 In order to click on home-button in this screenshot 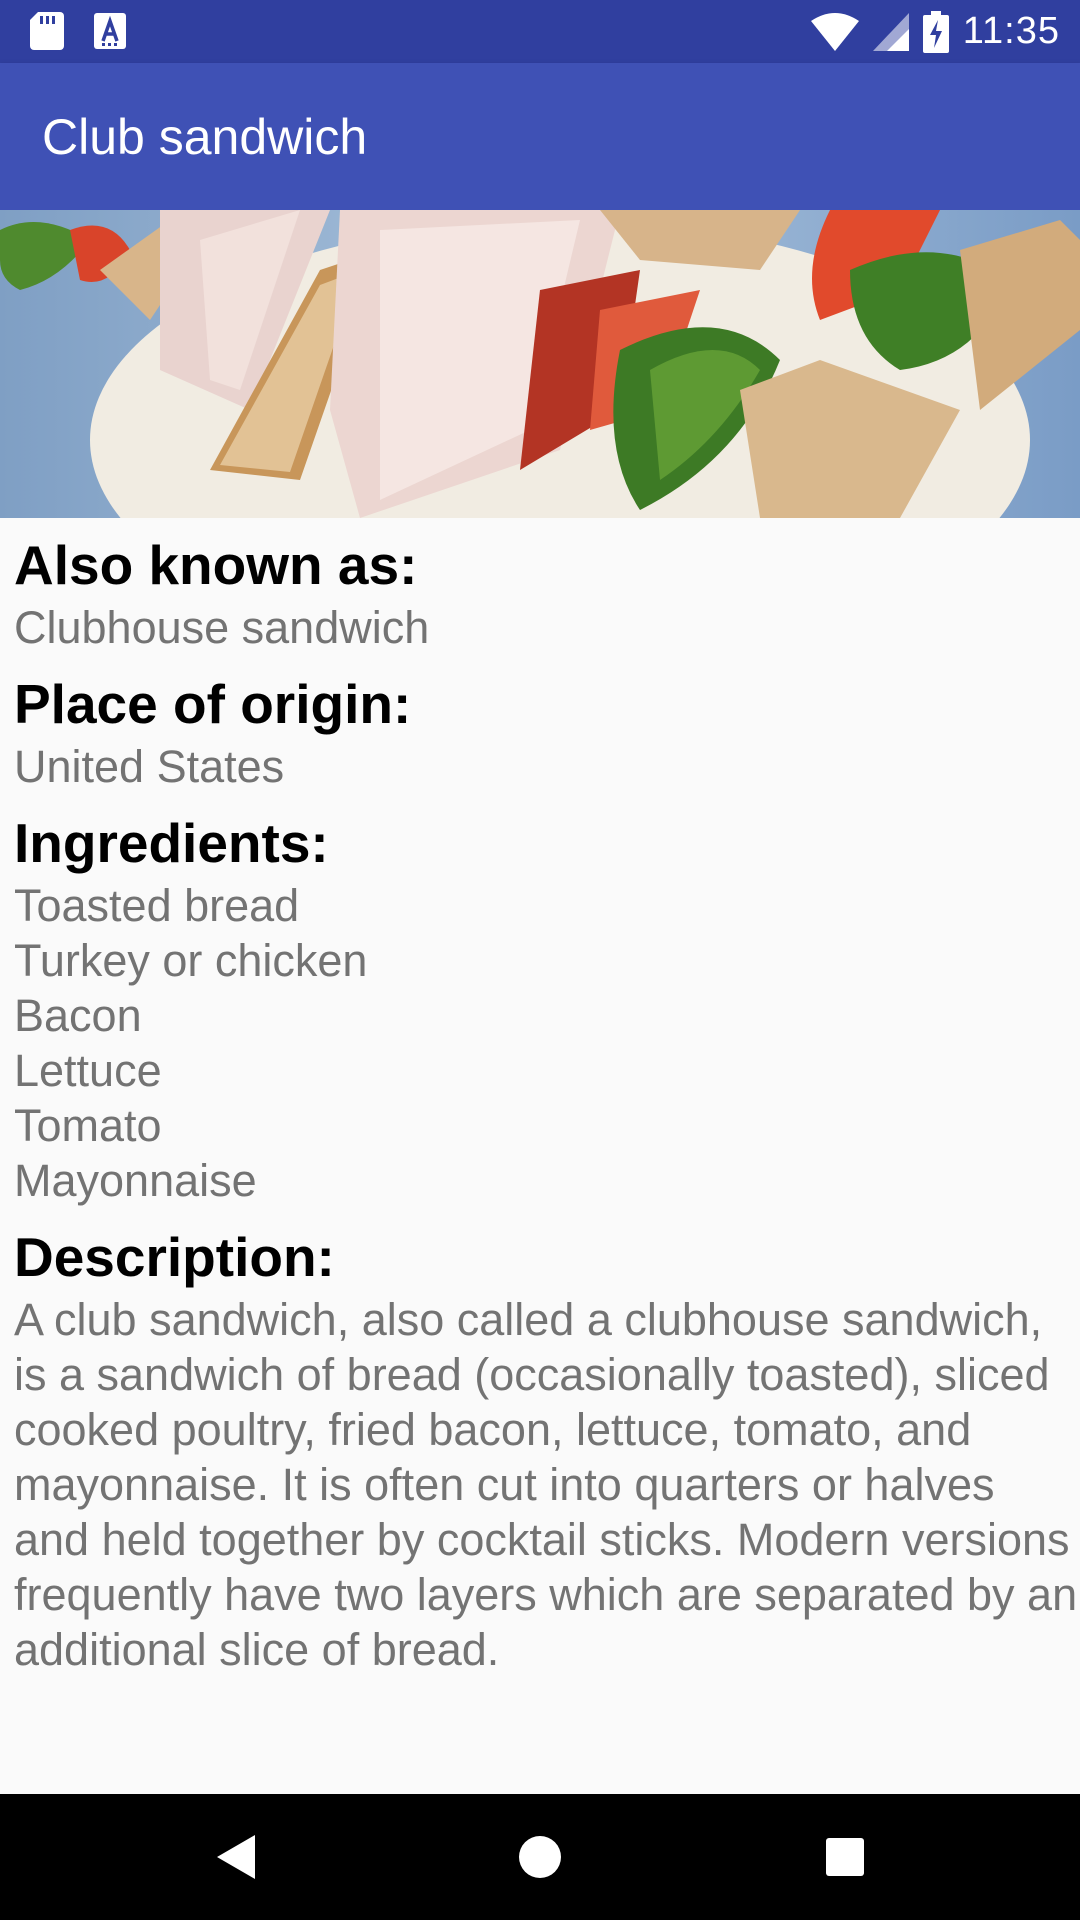, I will do `click(540, 1857)`.